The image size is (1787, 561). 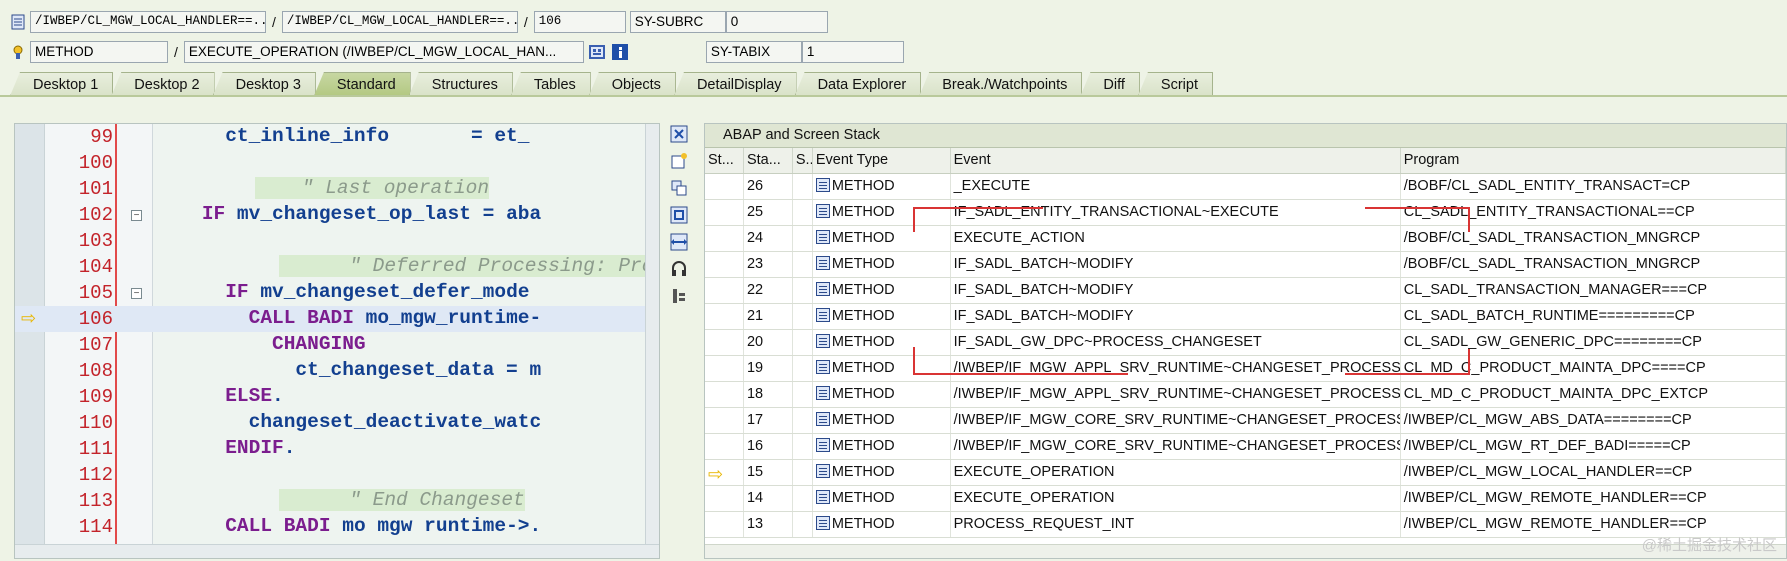 I want to click on program-name: /IWBEP/CL_MGW_RT_DEF_BADI=====CP, so click(x=1593, y=446).